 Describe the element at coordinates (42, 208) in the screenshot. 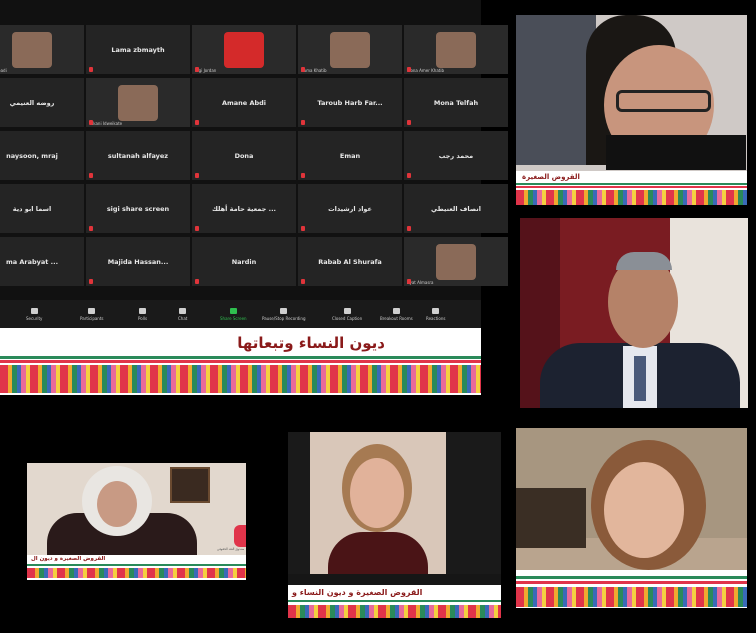

I see `participant-tile: اسما ابو دية` at that location.